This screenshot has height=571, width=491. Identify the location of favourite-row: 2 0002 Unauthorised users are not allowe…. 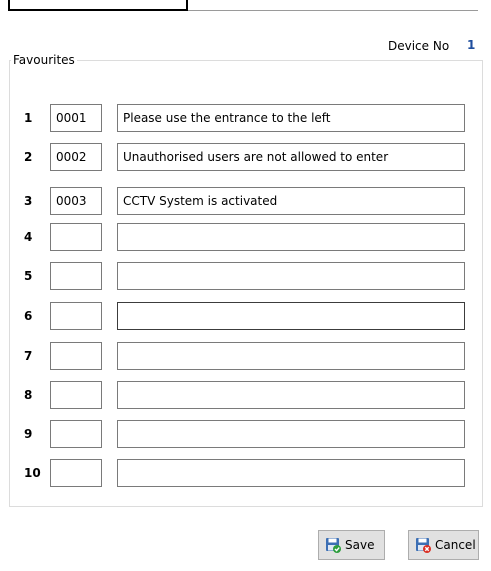
(245, 157).